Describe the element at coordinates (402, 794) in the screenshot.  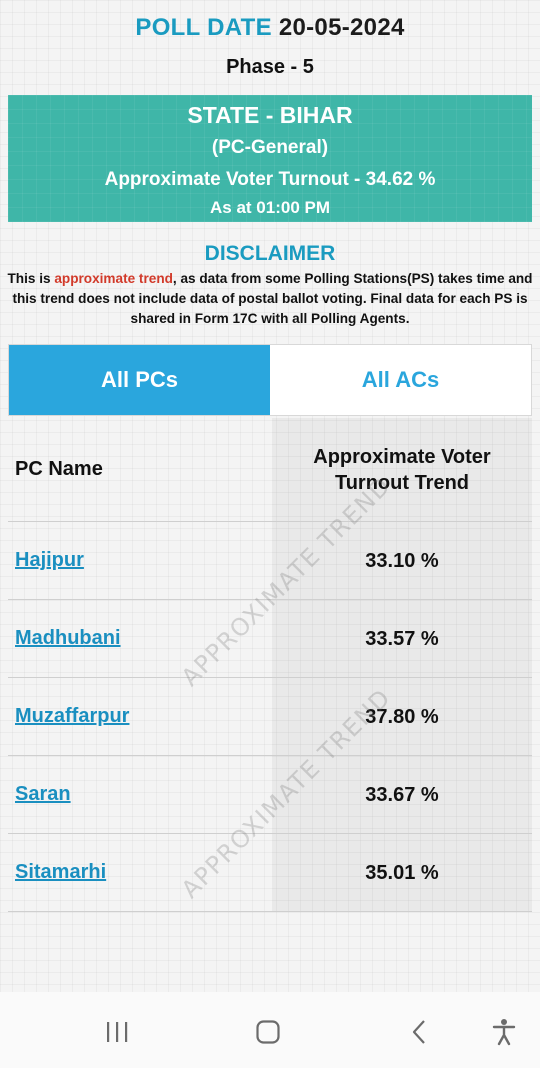
I see `turnout-value: 33.67 %` at that location.